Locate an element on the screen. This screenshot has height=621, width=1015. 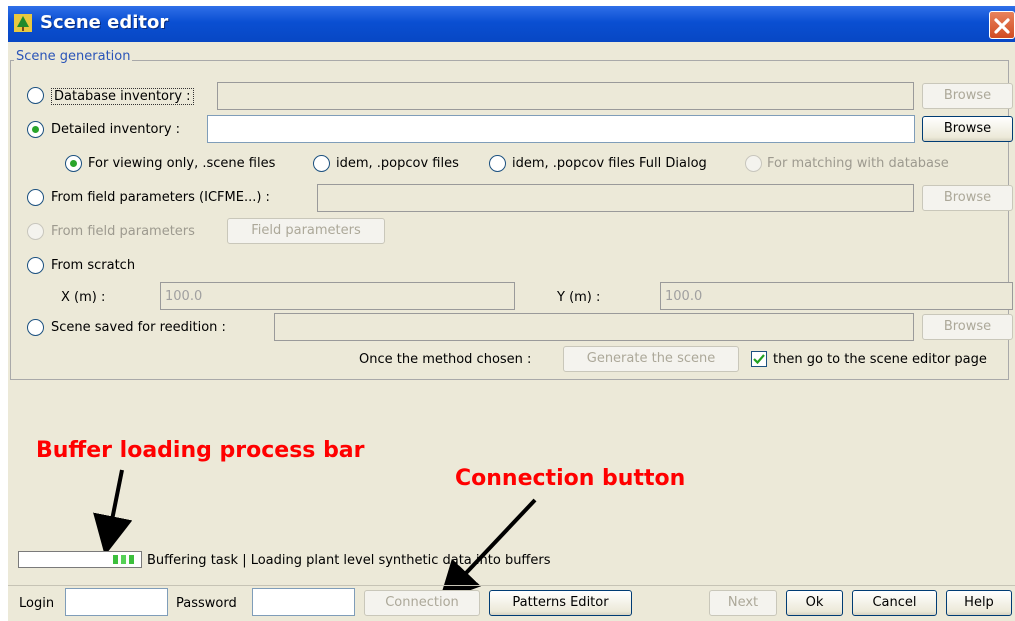
next-button: Next is located at coordinates (743, 603).